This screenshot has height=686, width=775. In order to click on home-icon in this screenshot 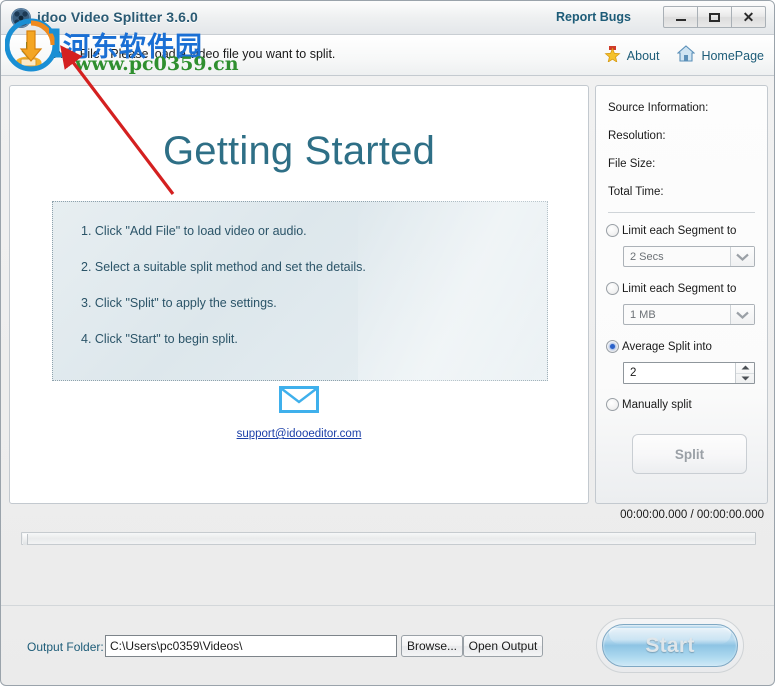, I will do `click(686, 56)`.